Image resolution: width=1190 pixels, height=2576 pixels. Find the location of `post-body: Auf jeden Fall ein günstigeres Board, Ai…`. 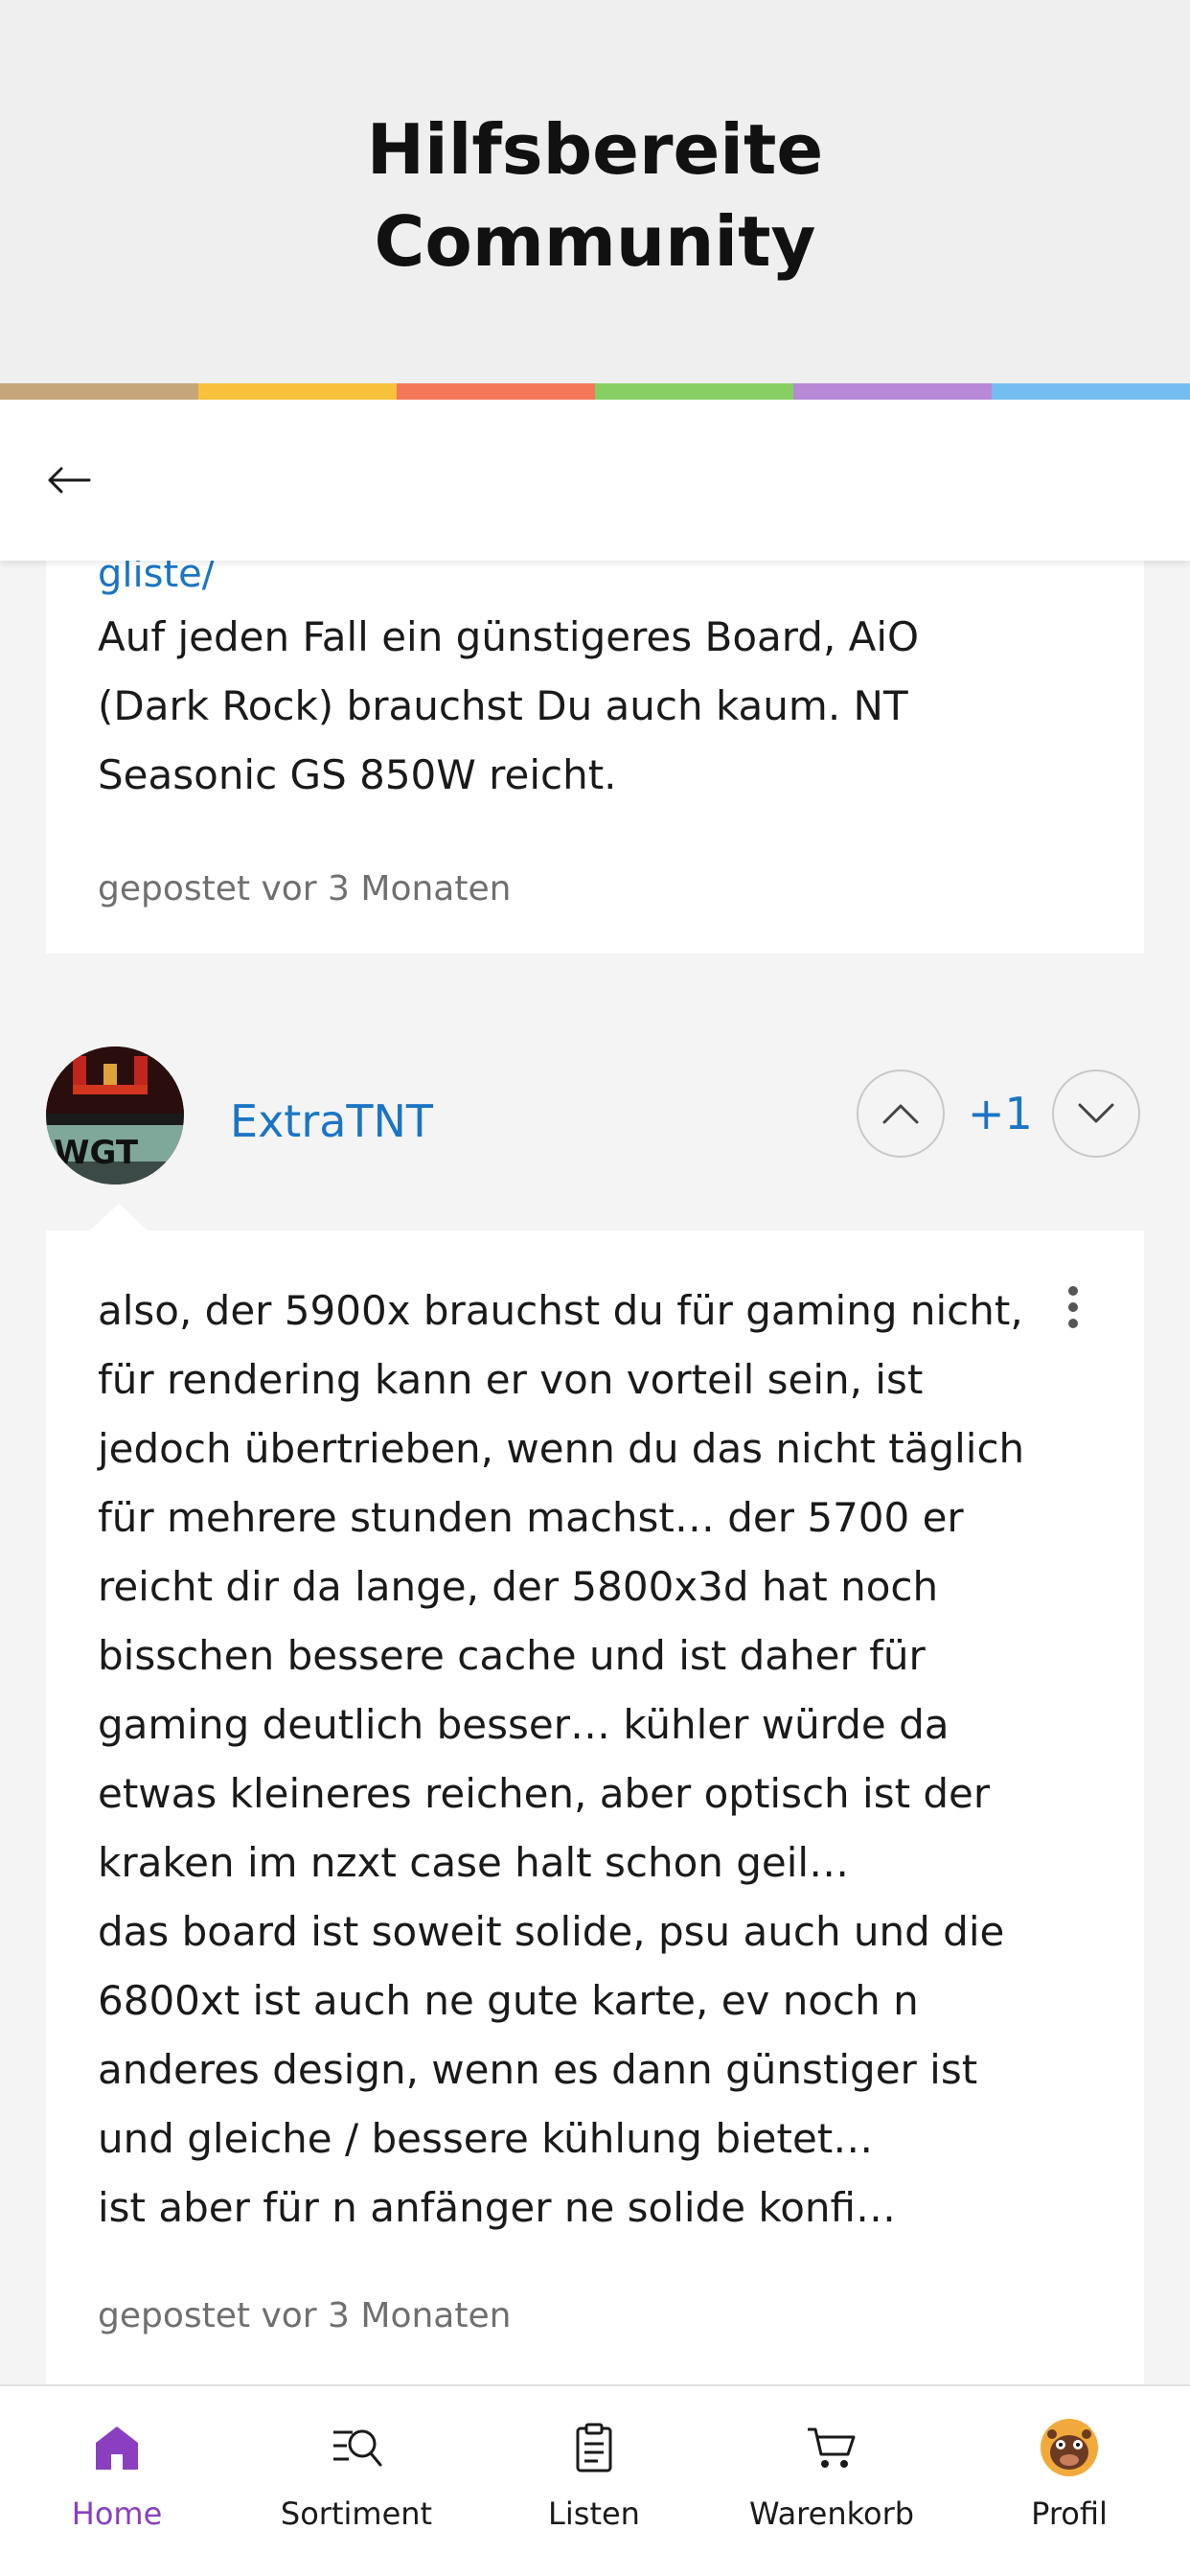

post-body: Auf jeden Fall ein günstigeres Board, Ai… is located at coordinates (509, 705).